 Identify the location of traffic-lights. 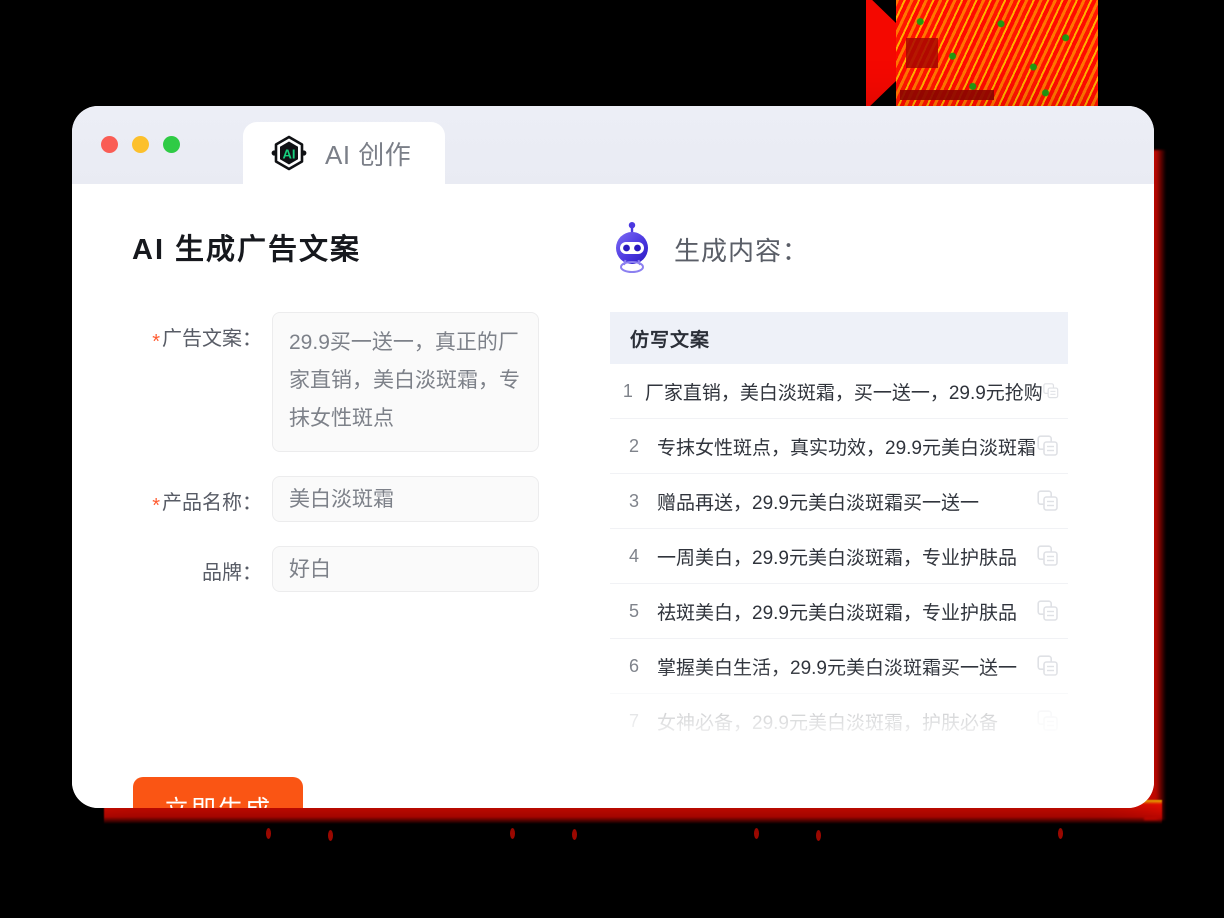
(140, 144).